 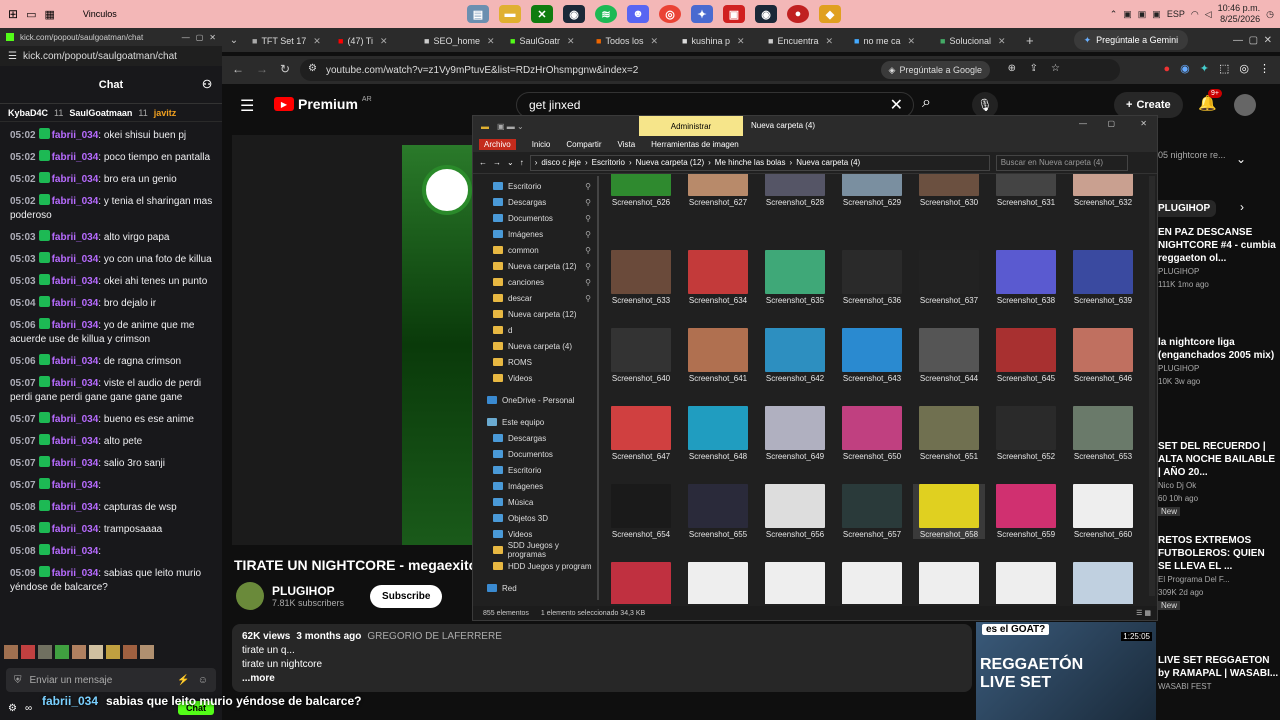 I want to click on nav-item: Documentos ⚲, so click(x=535, y=218).